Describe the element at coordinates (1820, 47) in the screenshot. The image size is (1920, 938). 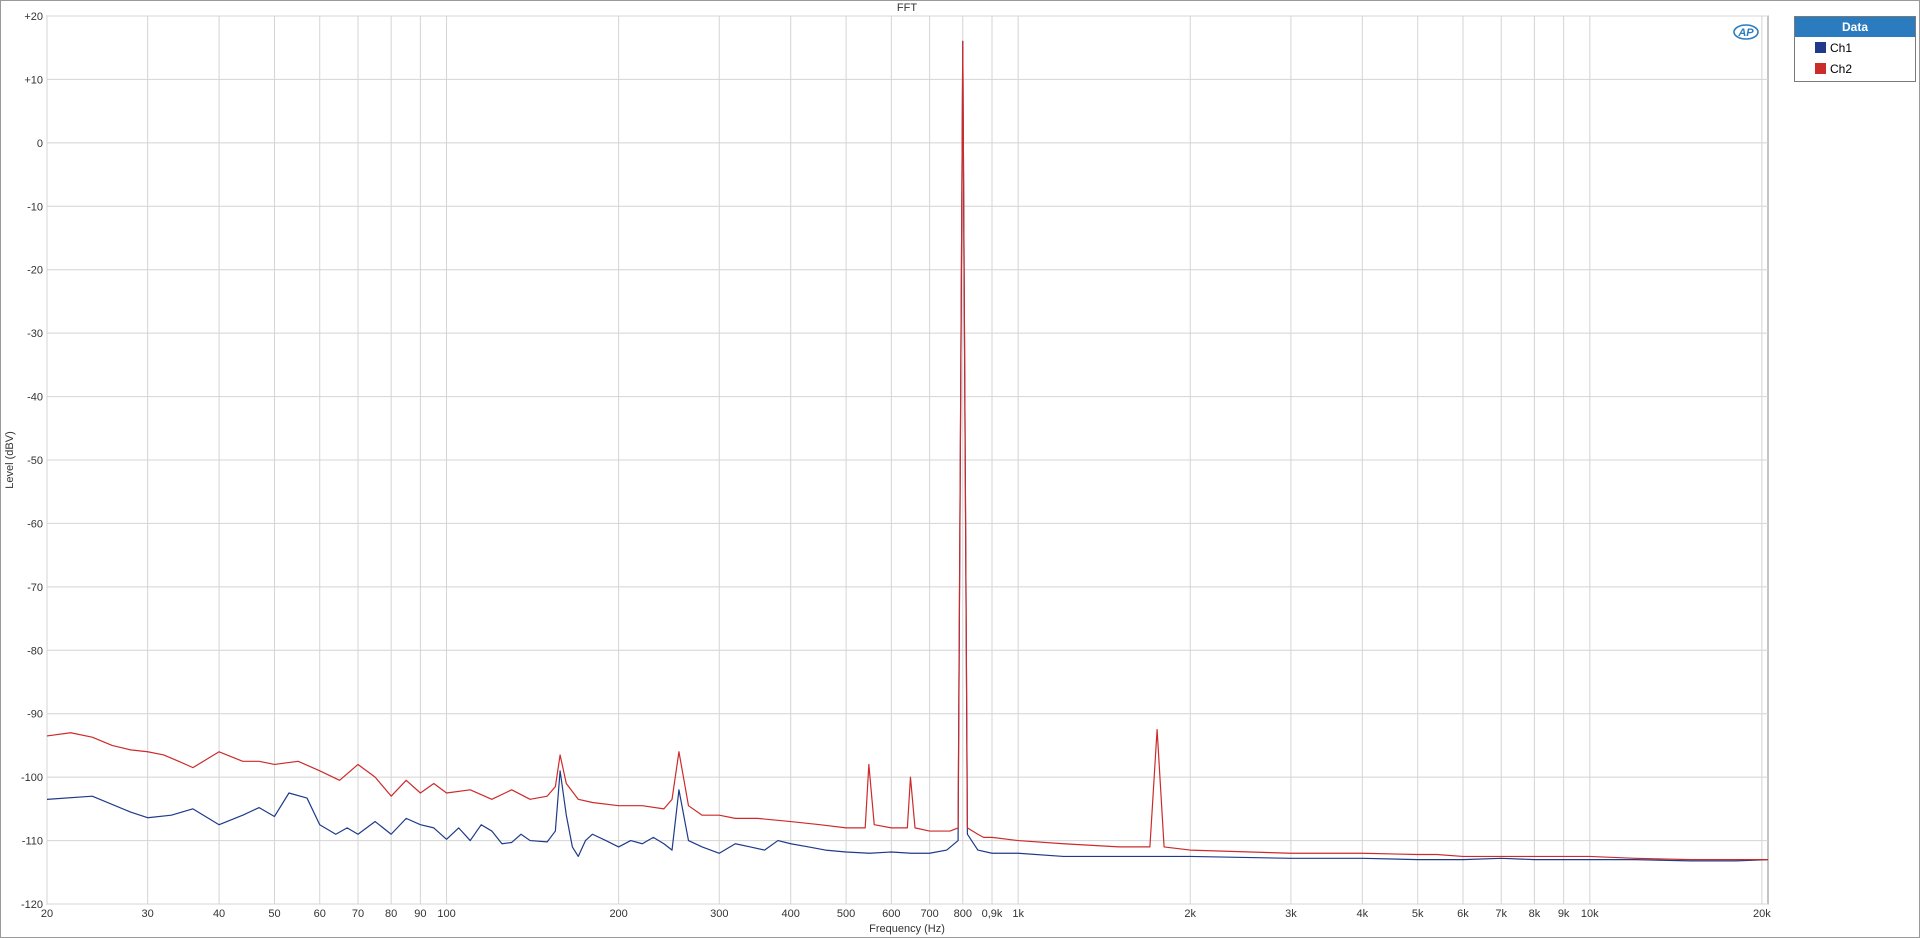
I see `legend-swatch-ch1` at that location.